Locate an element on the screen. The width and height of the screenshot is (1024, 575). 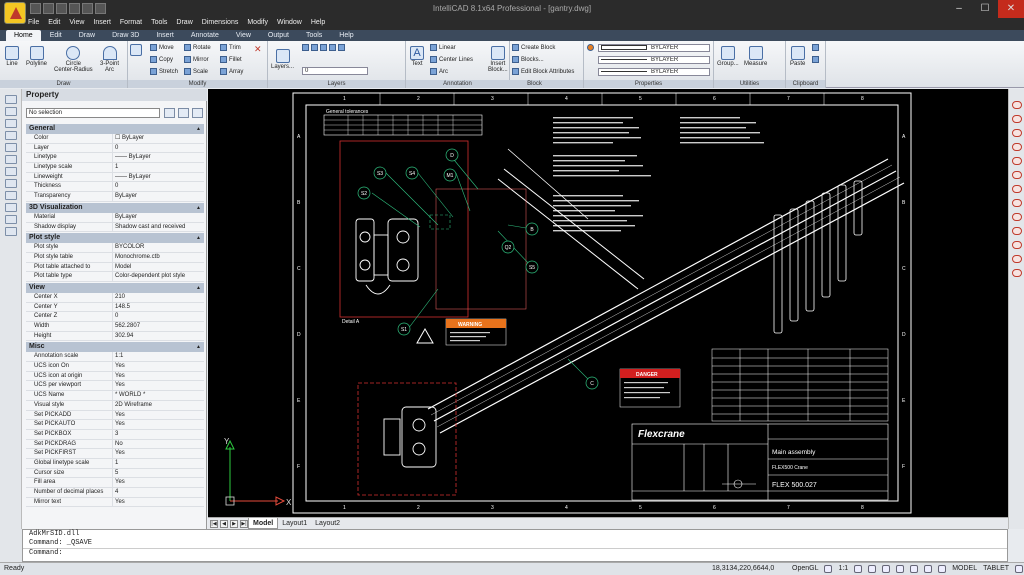
maximize-button: ☐ is located at coordinates (985, 9).